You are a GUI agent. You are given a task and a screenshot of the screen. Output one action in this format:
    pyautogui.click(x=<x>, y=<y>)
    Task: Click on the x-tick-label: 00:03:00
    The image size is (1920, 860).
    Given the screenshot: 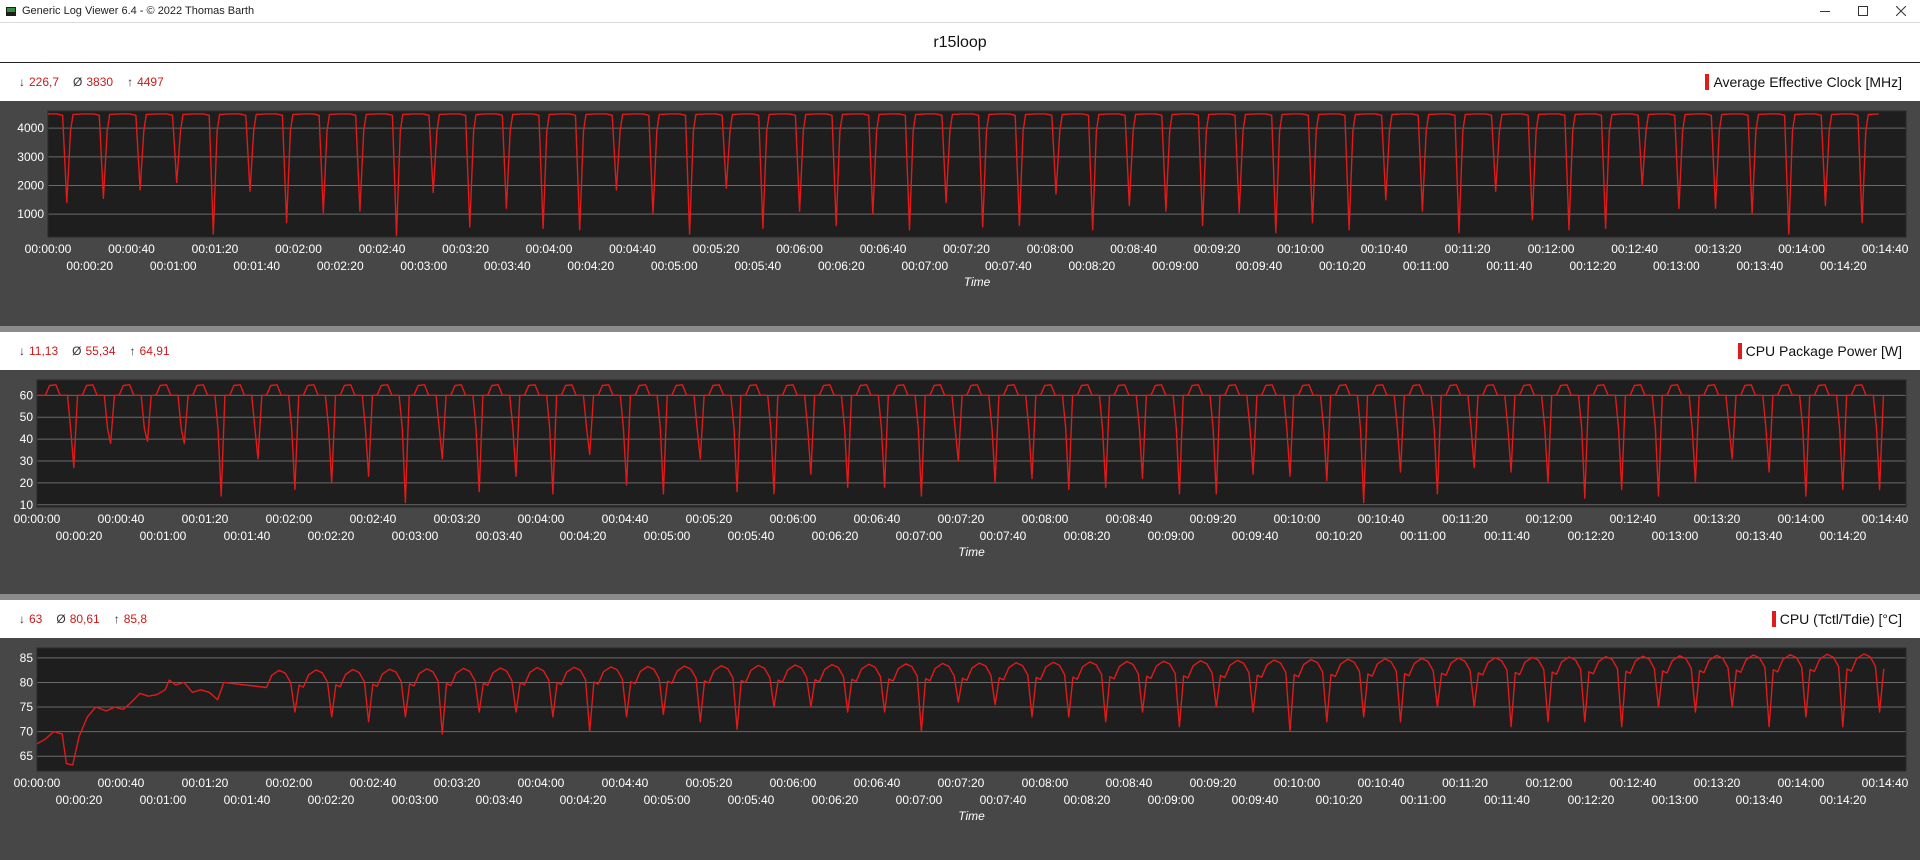 What is the action you would take?
    pyautogui.click(x=423, y=266)
    